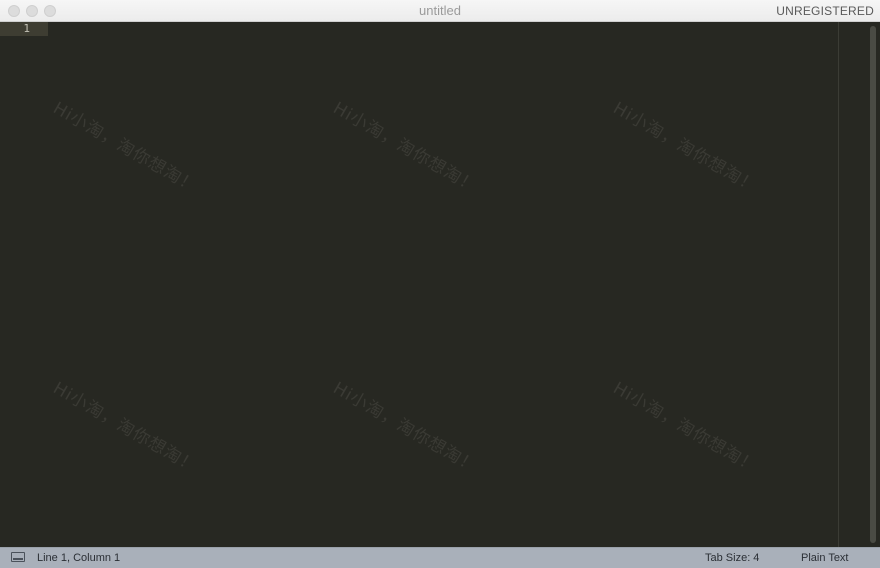 The height and width of the screenshot is (568, 880). What do you see at coordinates (732, 558) in the screenshot?
I see `tab-size-selector: Tab Size: 4` at bounding box center [732, 558].